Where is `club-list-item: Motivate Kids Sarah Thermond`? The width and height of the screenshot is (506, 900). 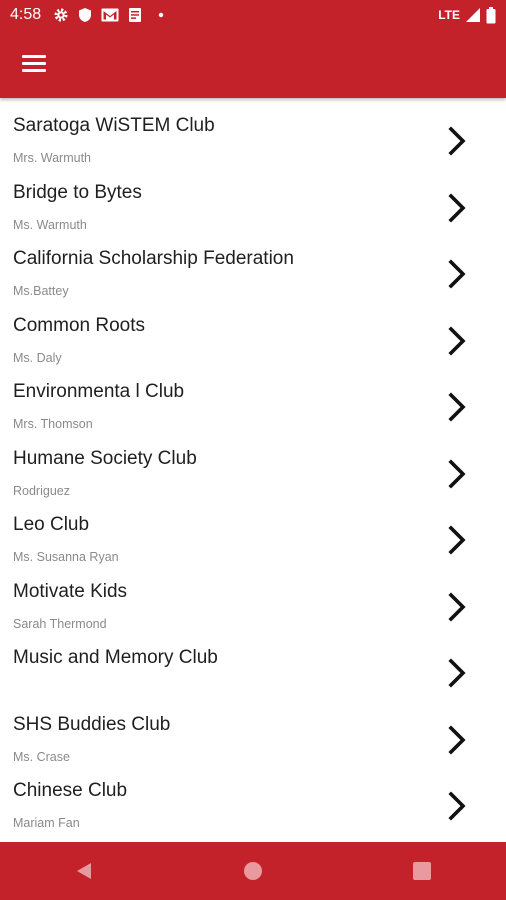 club-list-item: Motivate Kids Sarah Thermond is located at coordinates (253, 606).